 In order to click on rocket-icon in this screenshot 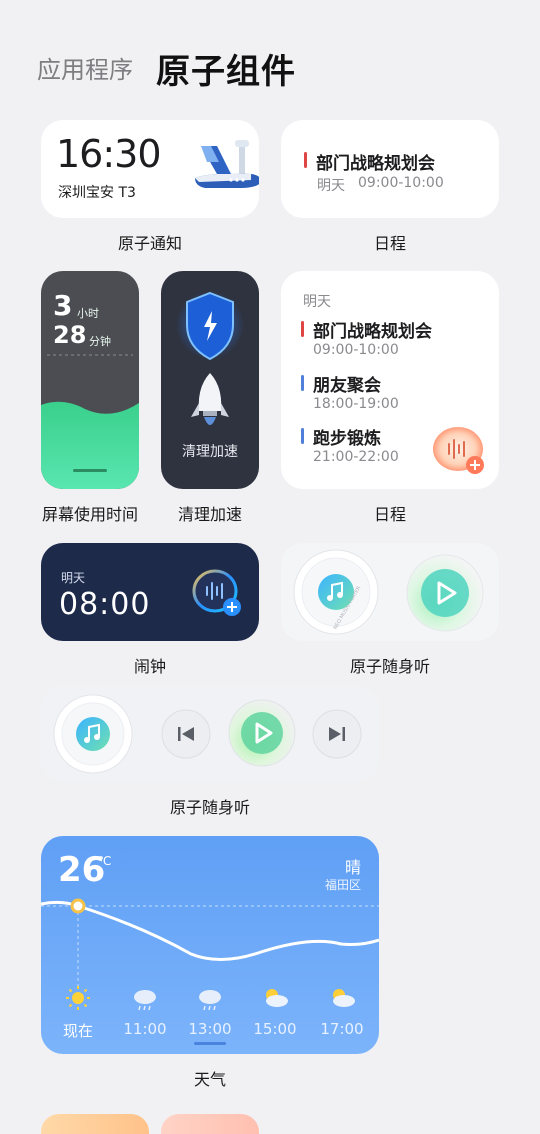, I will do `click(210, 399)`.